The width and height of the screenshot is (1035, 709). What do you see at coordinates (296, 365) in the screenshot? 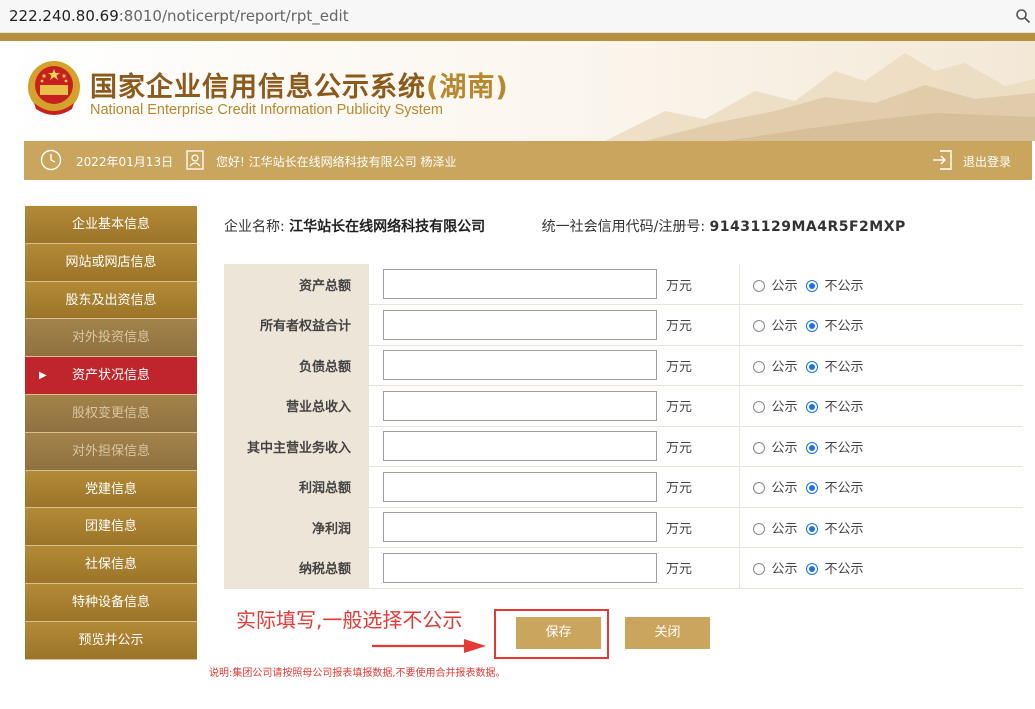
I see `field-label: 负债总额` at bounding box center [296, 365].